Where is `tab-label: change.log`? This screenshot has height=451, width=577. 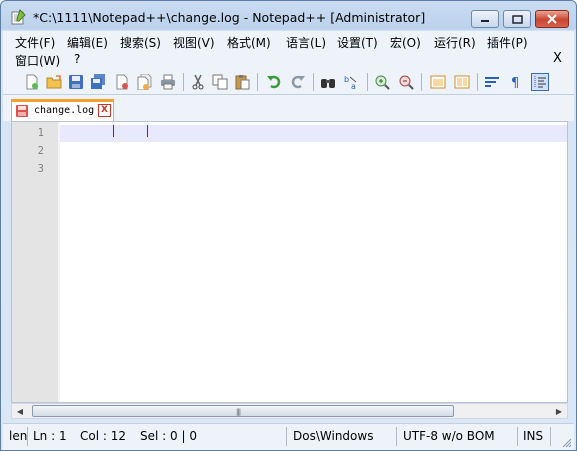 tab-label: change.log is located at coordinates (64, 110).